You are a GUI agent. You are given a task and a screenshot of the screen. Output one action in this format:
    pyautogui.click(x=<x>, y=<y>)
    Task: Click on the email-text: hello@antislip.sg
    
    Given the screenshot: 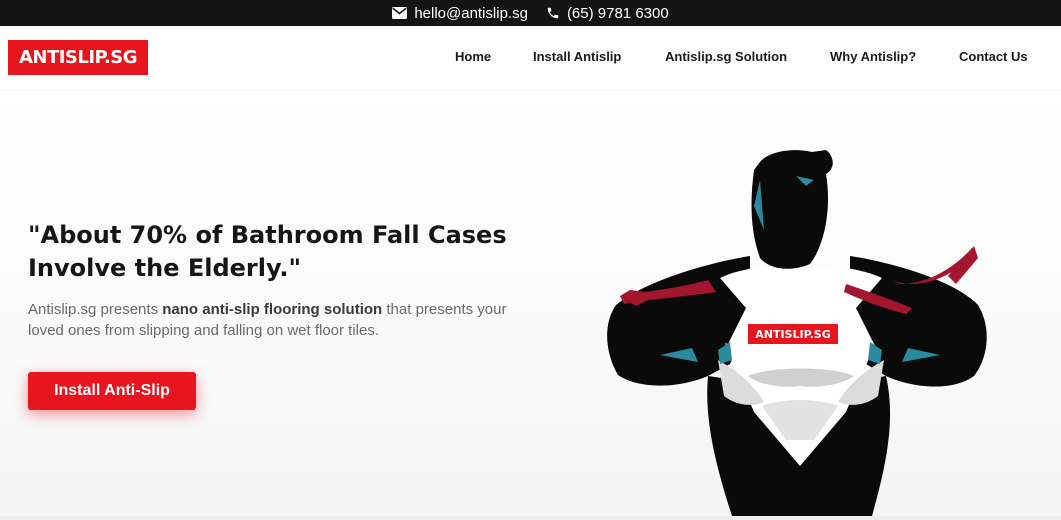 What is the action you would take?
    pyautogui.click(x=471, y=13)
    